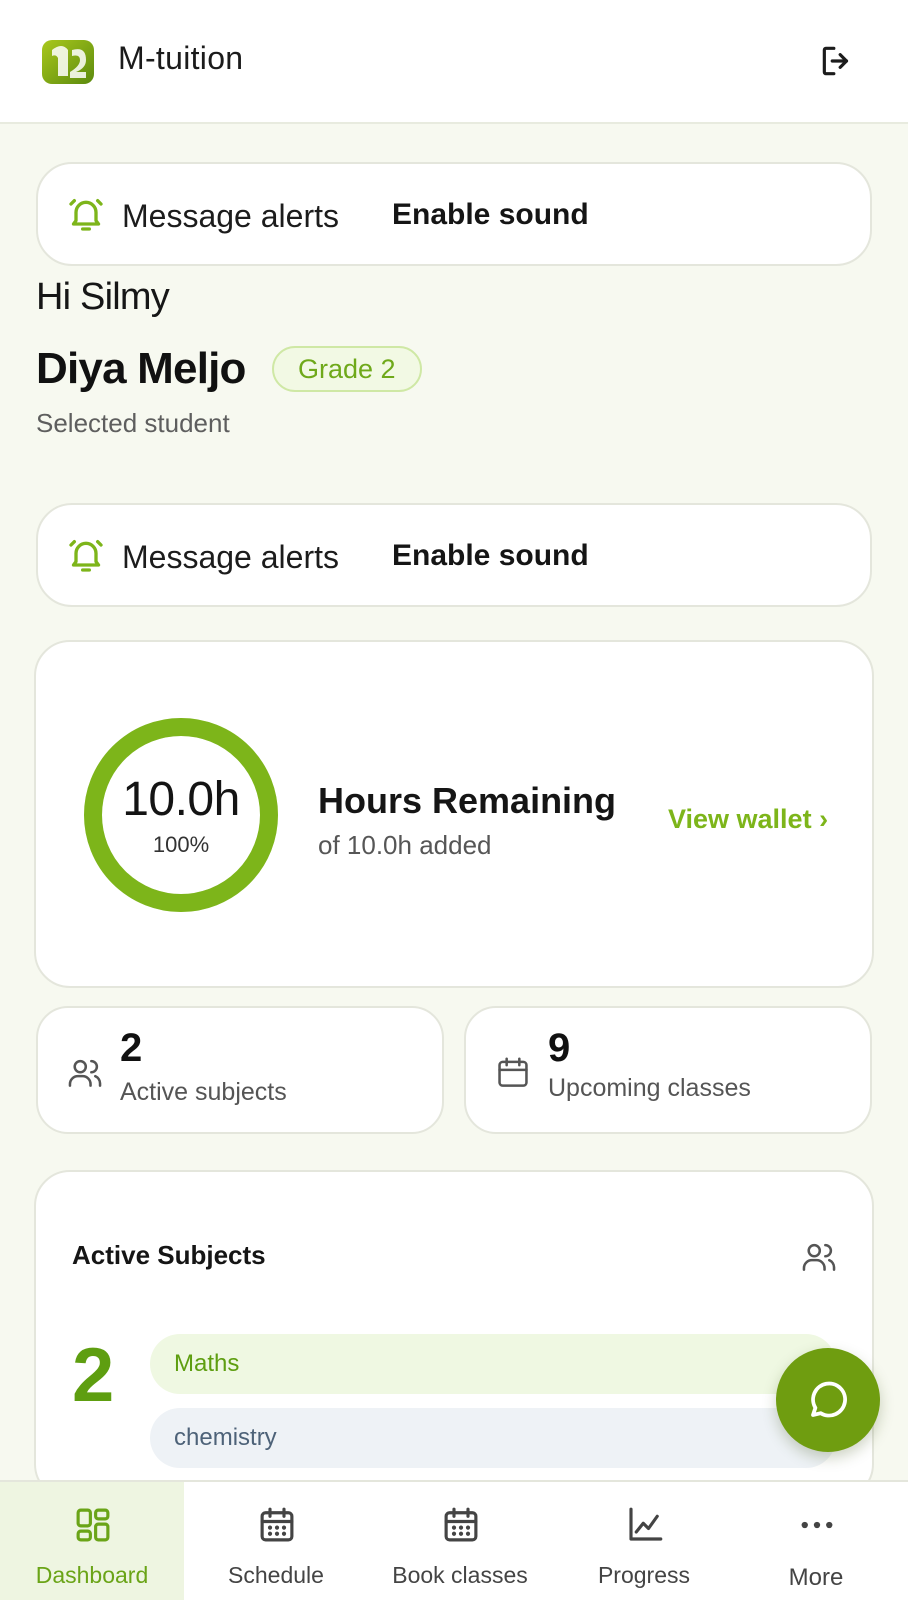 The image size is (908, 1600). Describe the element at coordinates (131, 1048) in the screenshot. I see `stat-value: 2` at that location.